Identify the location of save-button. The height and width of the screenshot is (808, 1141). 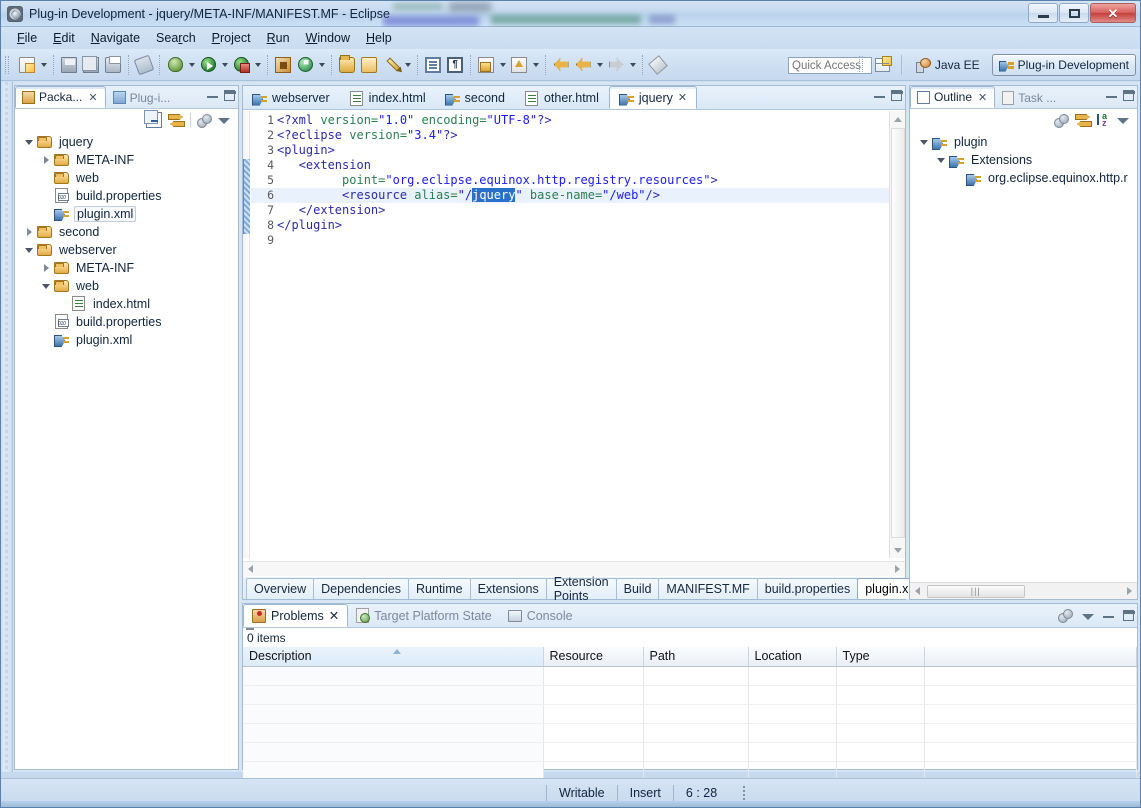
(69, 65).